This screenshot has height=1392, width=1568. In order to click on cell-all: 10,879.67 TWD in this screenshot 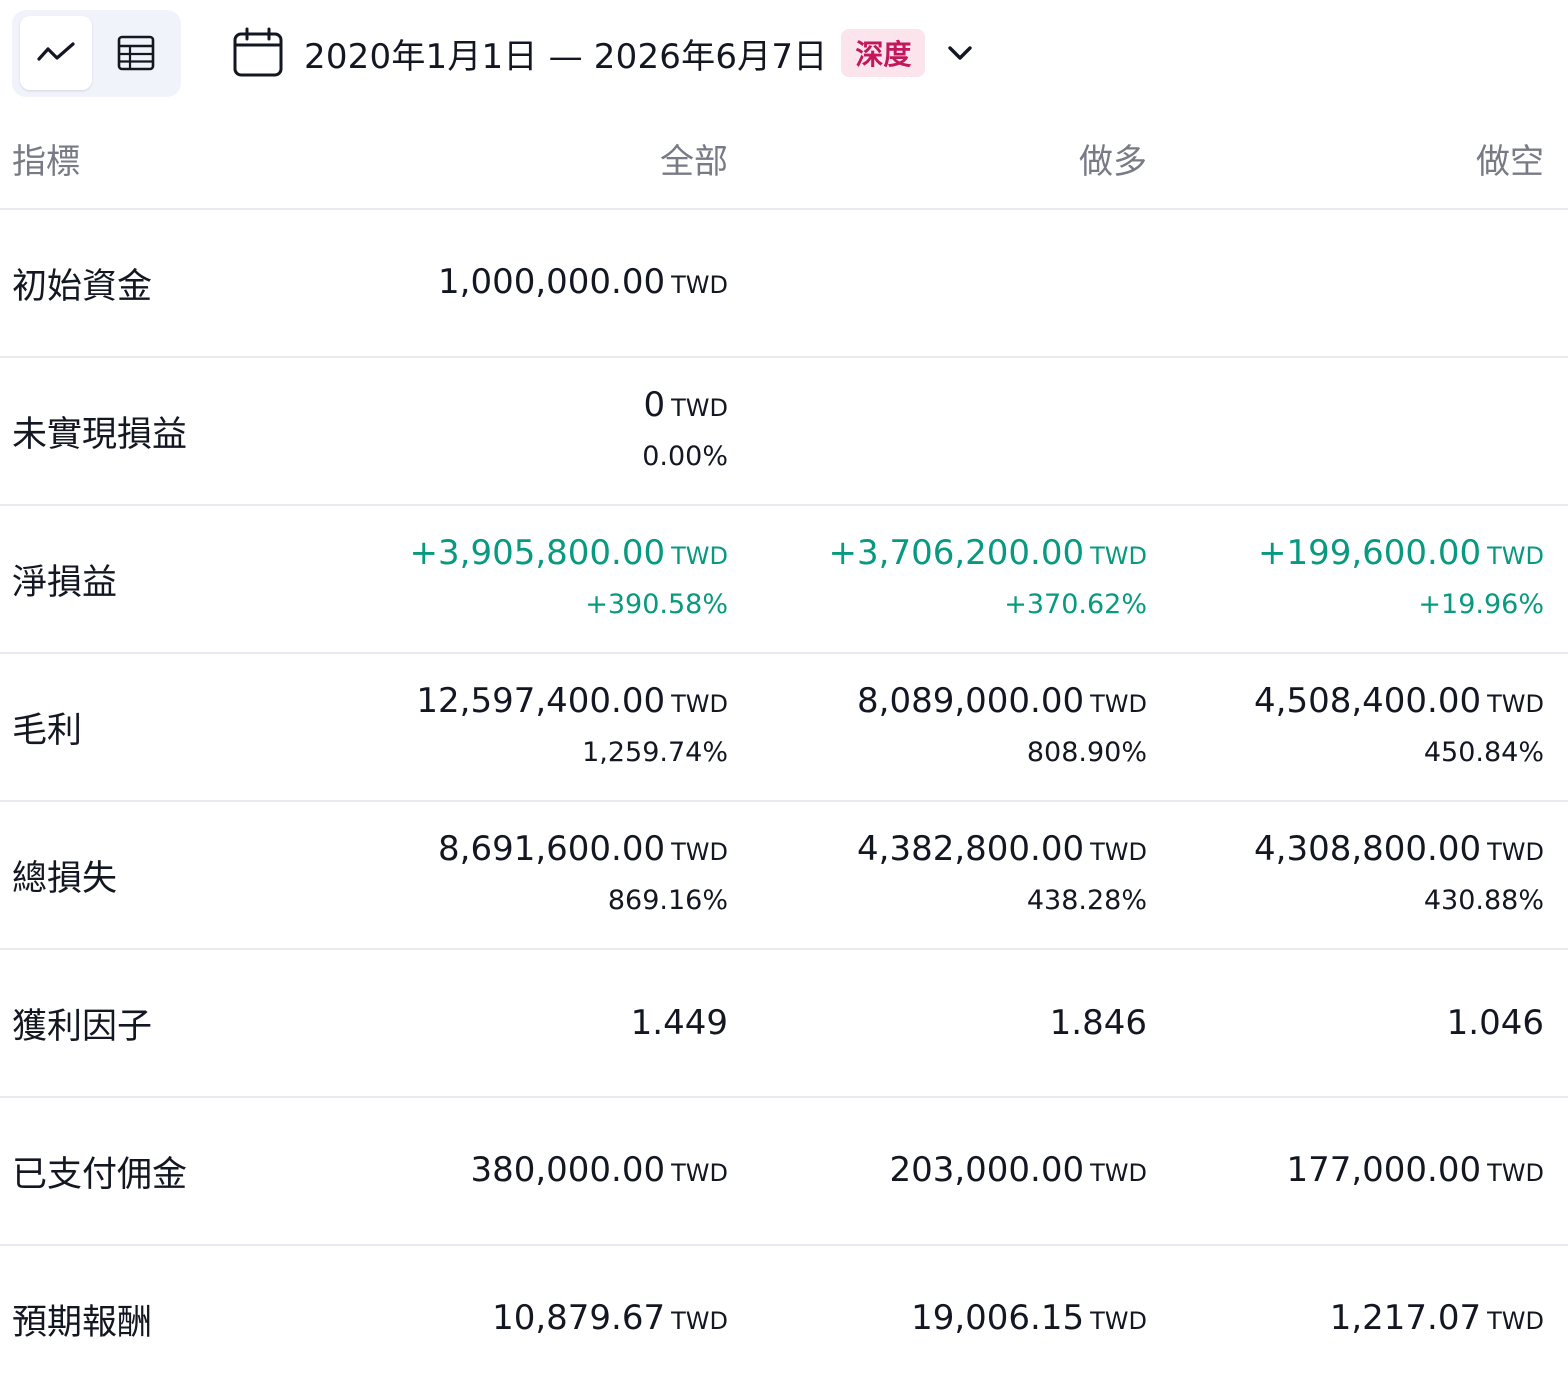, I will do `click(554, 1318)`.